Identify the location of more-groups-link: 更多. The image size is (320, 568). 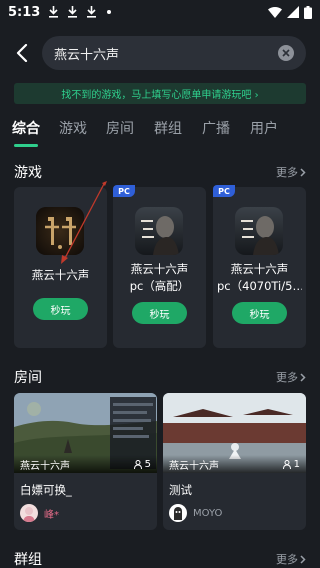
(291, 559).